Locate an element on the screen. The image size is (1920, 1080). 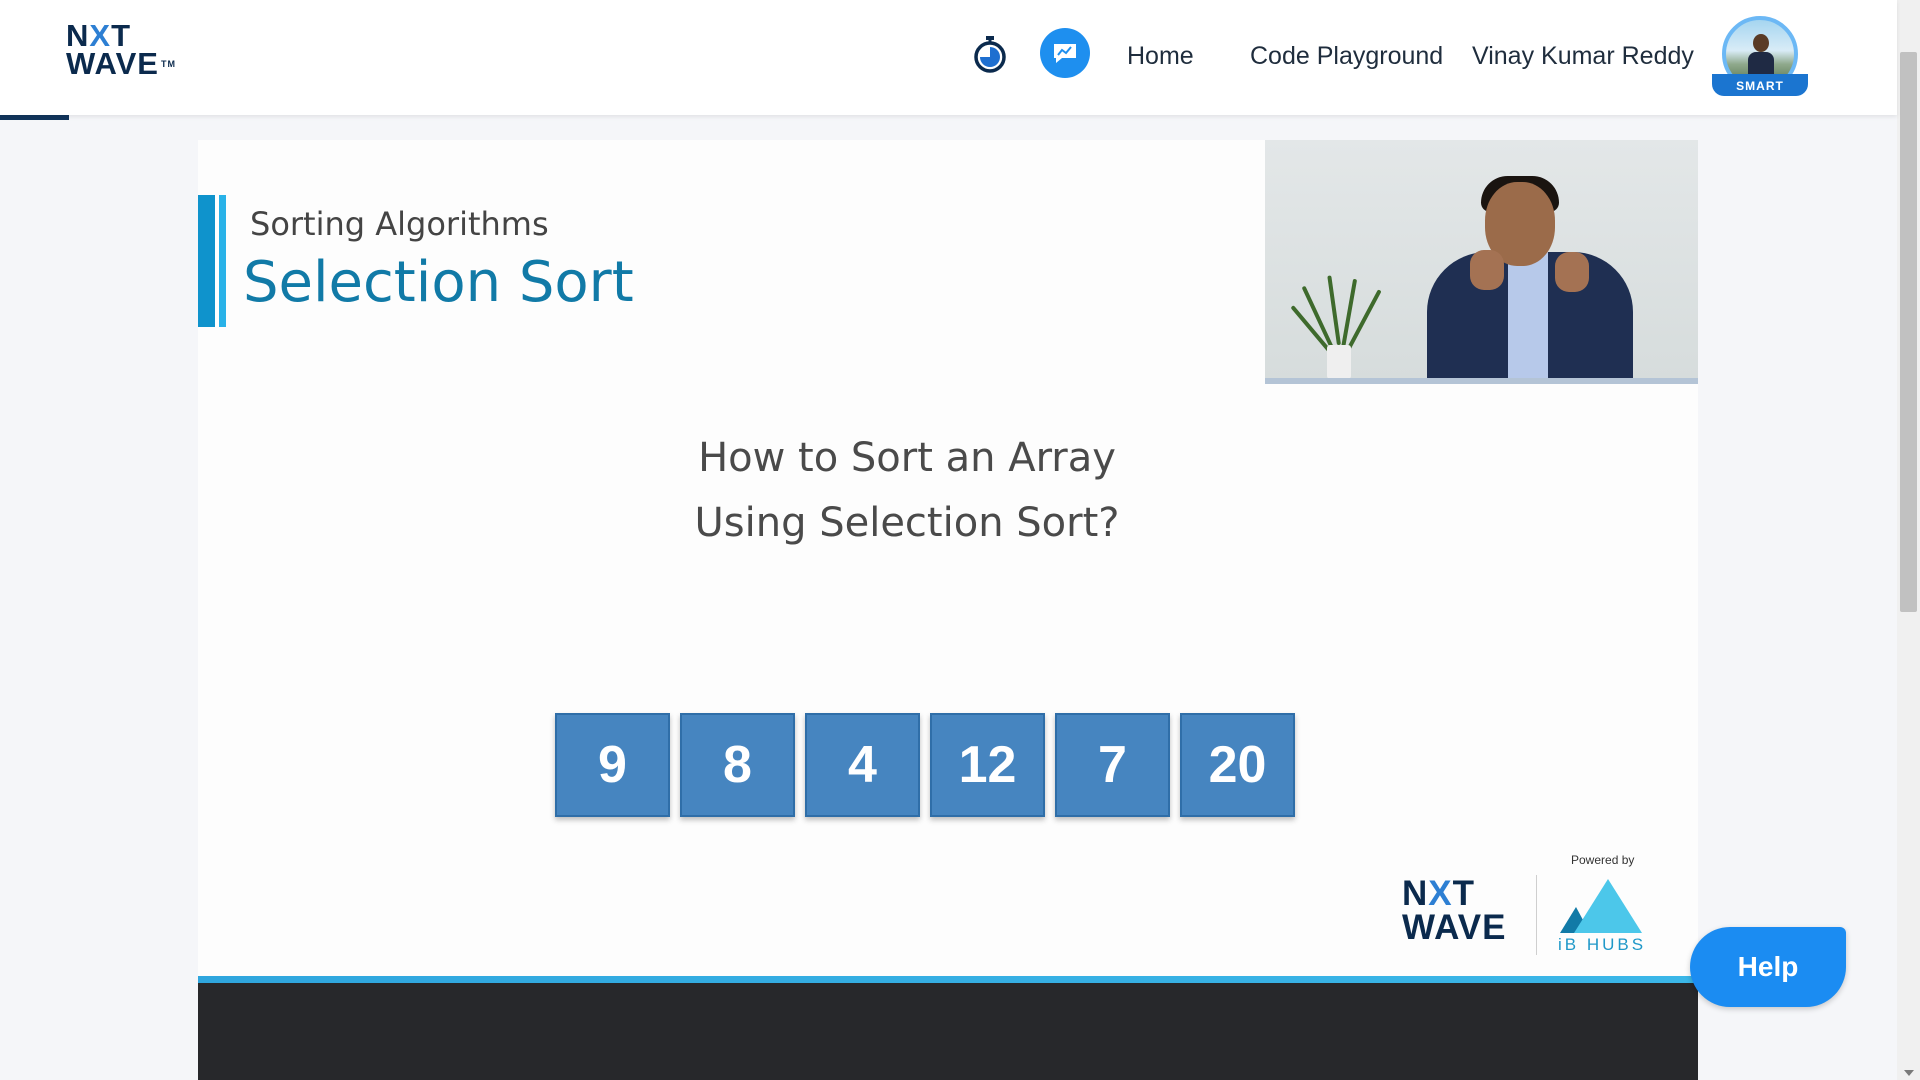
chat-button is located at coordinates (1065, 53).